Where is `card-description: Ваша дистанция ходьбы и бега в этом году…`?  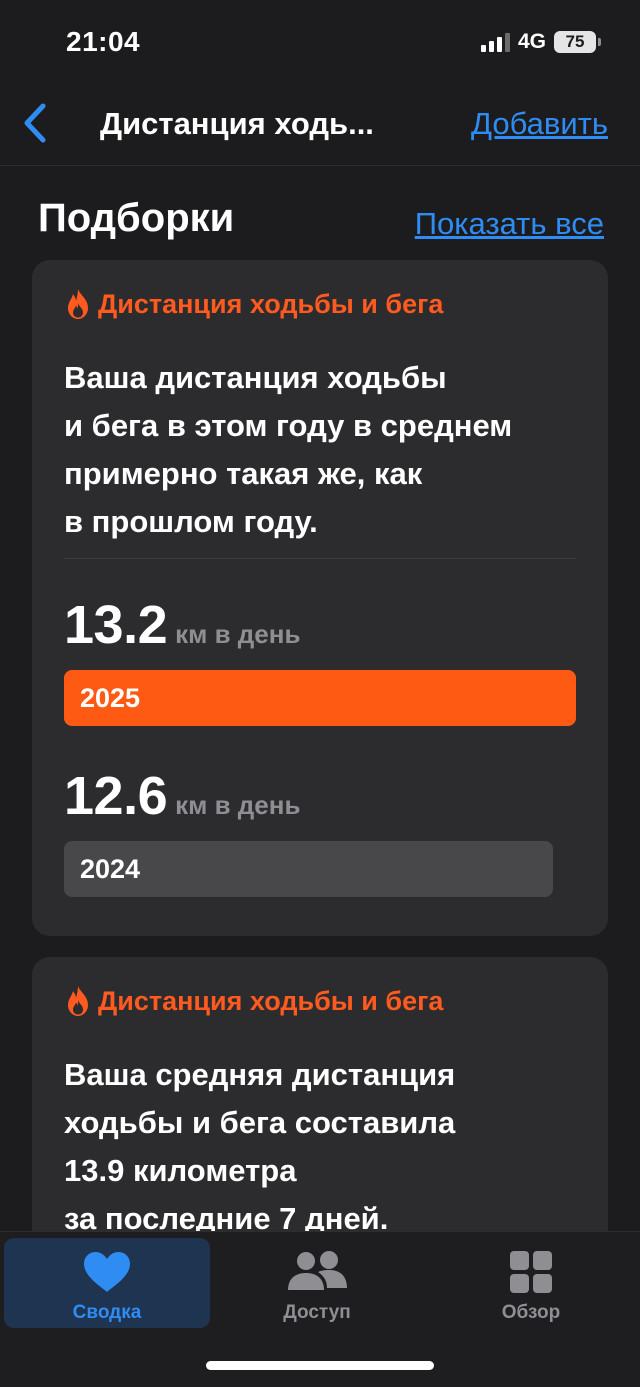
card-description: Ваша дистанция ходьбы и бега в этом году… is located at coordinates (324, 450).